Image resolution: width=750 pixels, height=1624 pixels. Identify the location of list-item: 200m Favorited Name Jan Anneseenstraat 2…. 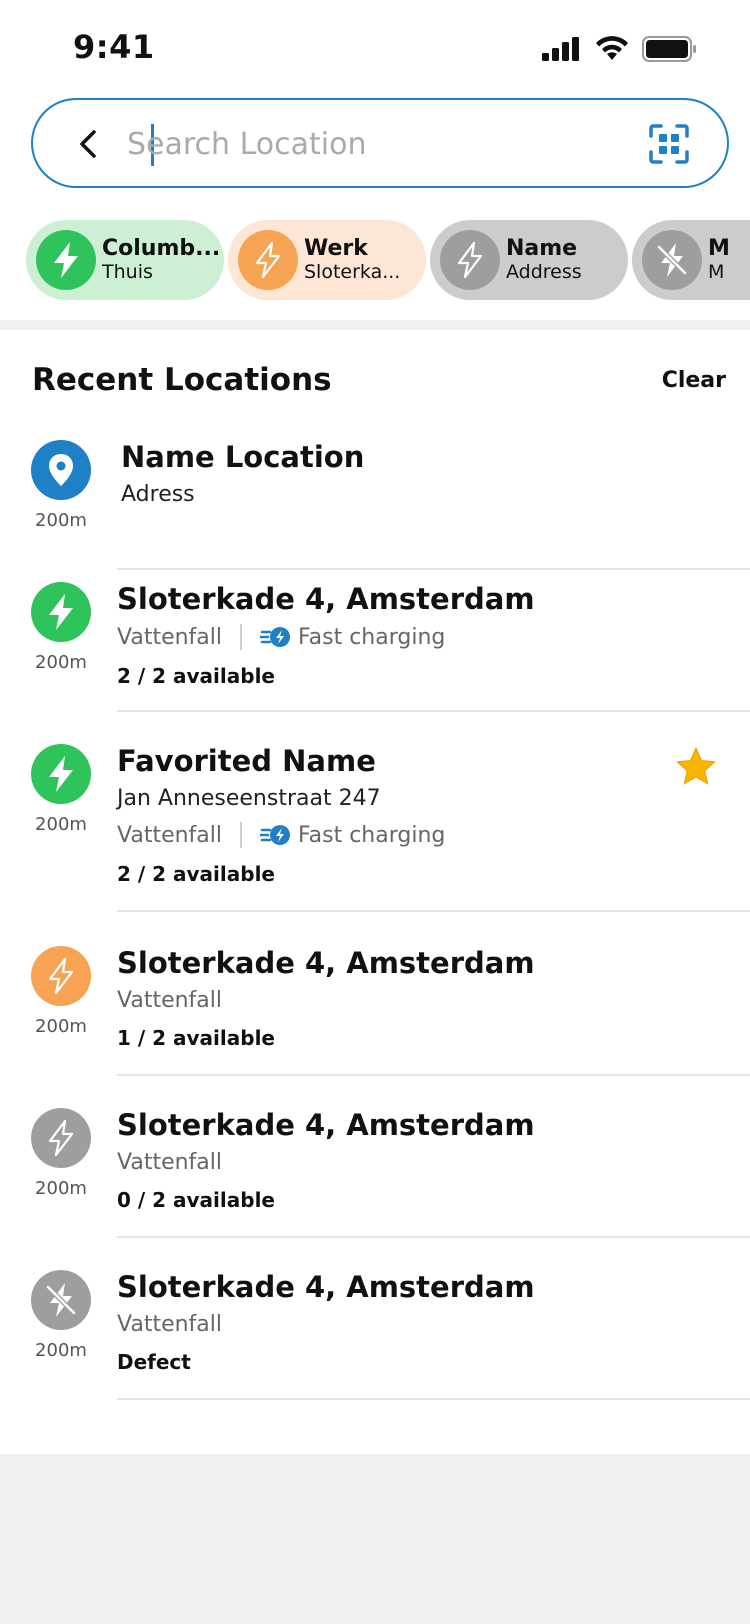
(375, 846).